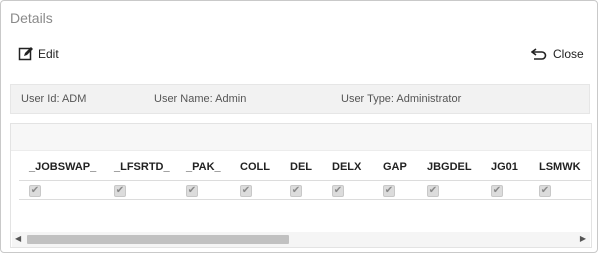 The width and height of the screenshot is (600, 255). Describe the element at coordinates (305, 191) in the screenshot. I see `table-row: ✔ ✔ ✔ ✔ ✔ ✔ ✔ ✔ ✔ ✔` at that location.